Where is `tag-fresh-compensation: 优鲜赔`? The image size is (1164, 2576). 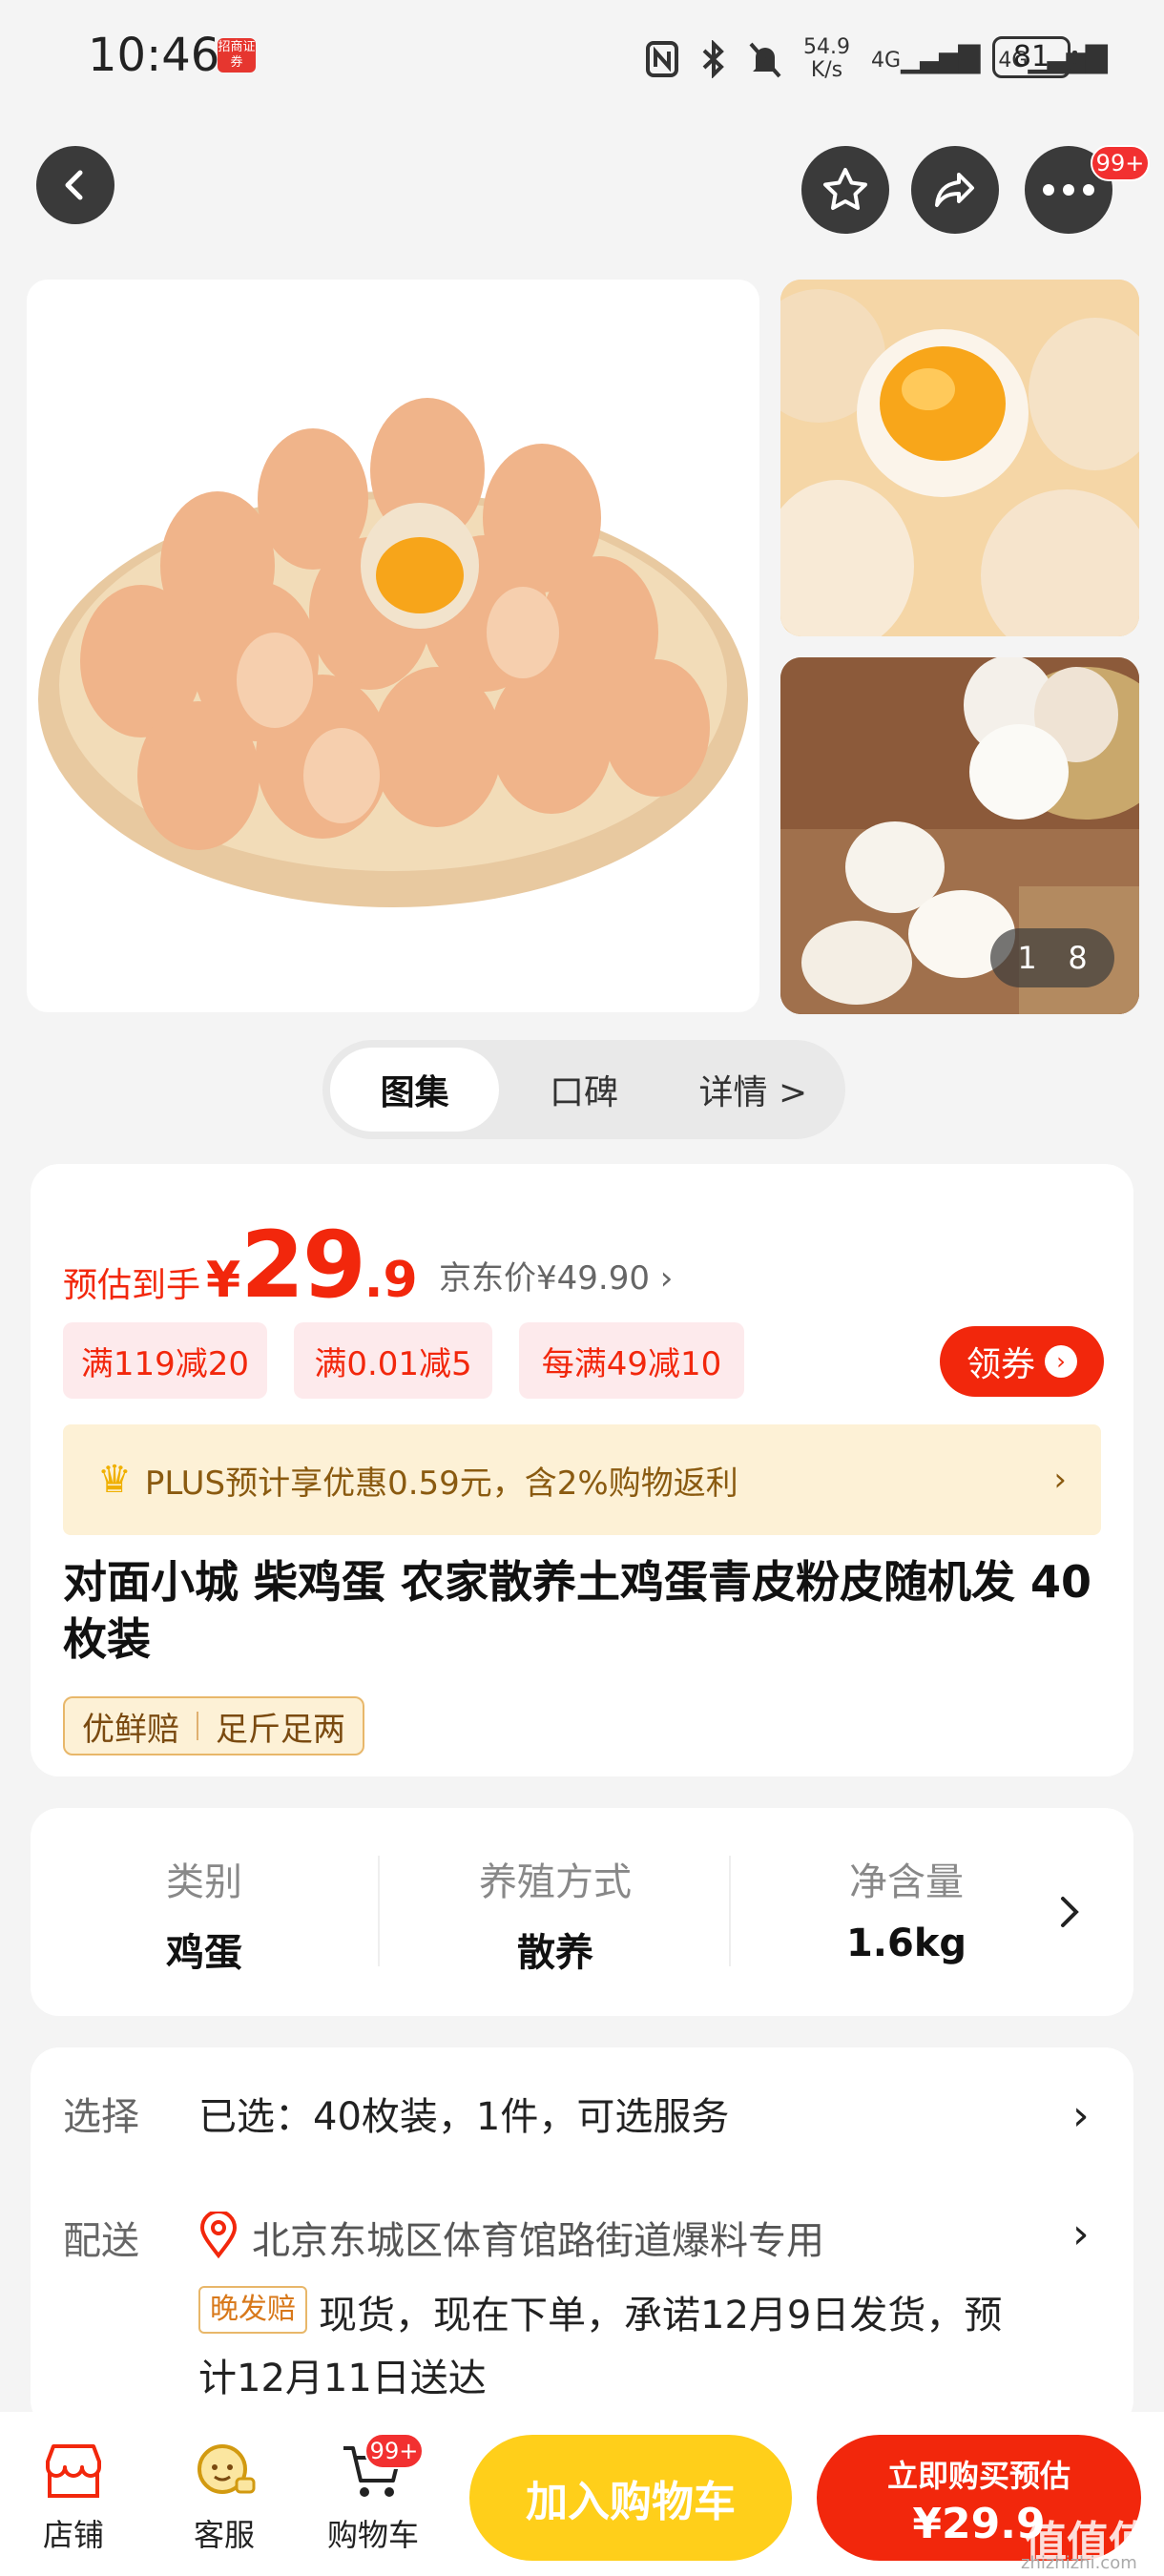 tag-fresh-compensation: 优鲜赔 is located at coordinates (130, 1729).